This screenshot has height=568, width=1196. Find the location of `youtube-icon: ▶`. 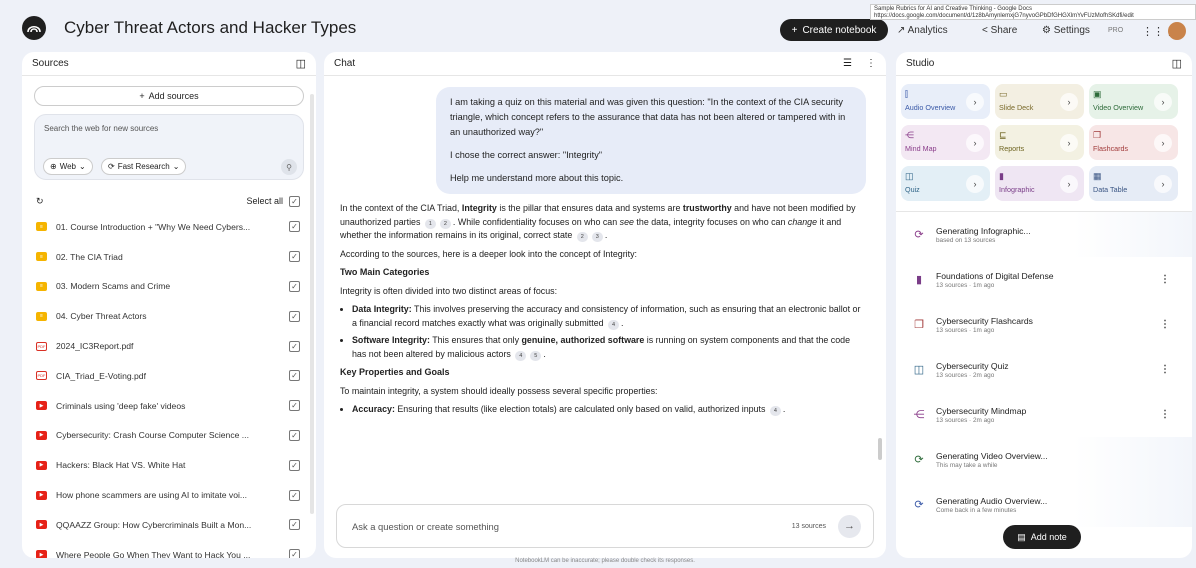

youtube-icon: ▶ is located at coordinates (41, 435).